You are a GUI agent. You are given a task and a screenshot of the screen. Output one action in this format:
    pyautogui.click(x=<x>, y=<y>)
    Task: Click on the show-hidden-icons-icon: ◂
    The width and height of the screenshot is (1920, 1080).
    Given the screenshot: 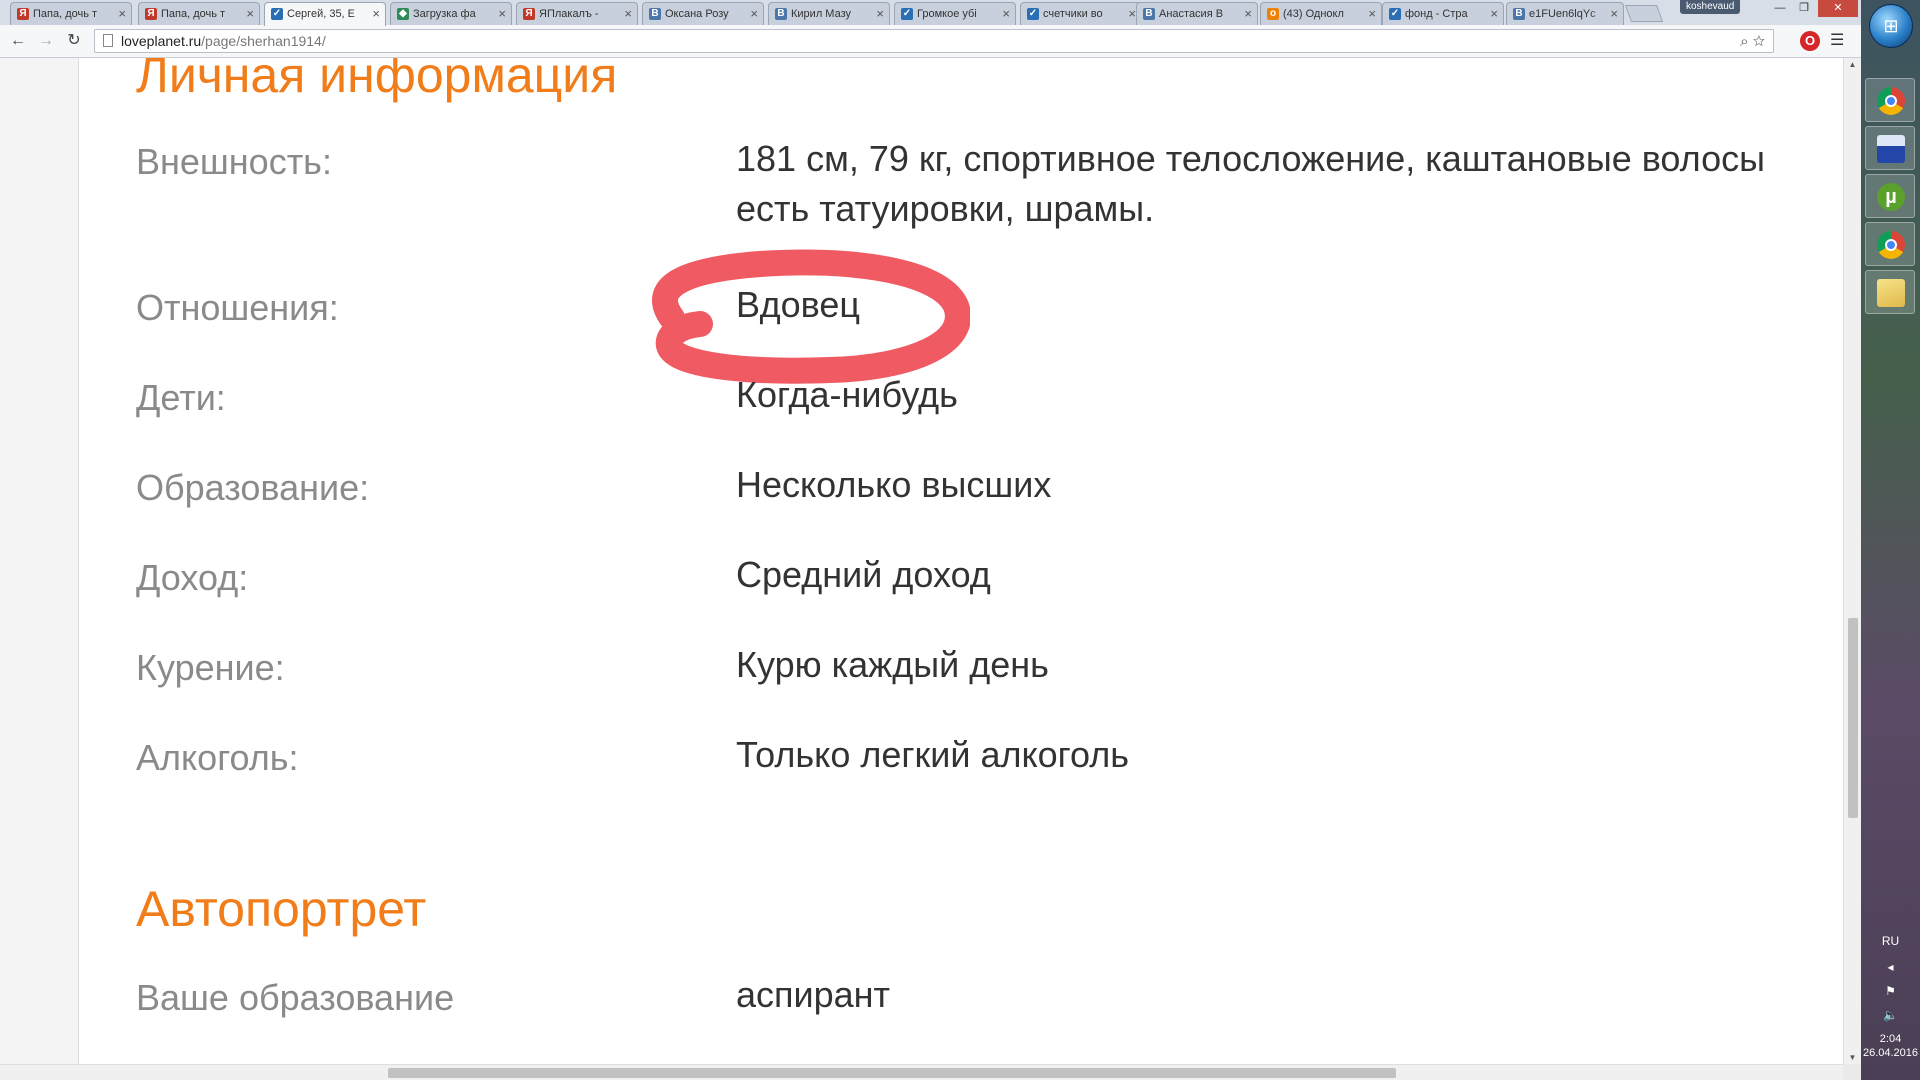 What is the action you would take?
    pyautogui.click(x=1890, y=967)
    